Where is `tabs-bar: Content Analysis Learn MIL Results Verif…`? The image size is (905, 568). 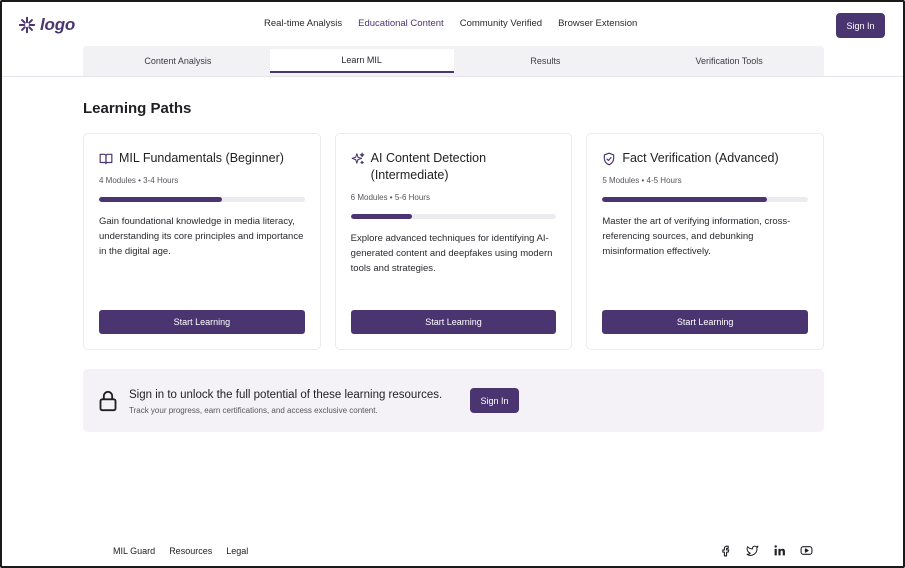
tabs-bar: Content Analysis Learn MIL Results Verif… is located at coordinates (452, 61).